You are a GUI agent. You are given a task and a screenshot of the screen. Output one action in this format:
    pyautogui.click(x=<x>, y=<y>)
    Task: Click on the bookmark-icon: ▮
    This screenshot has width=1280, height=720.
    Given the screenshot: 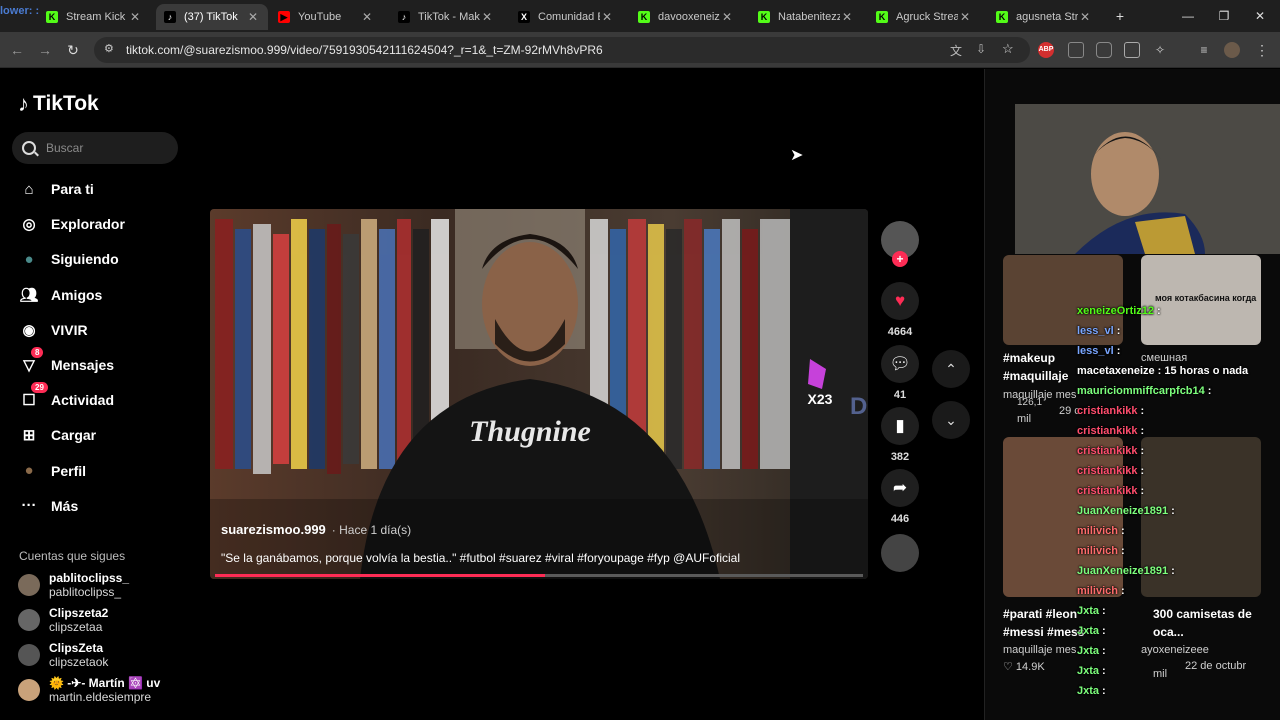 What is the action you would take?
    pyautogui.click(x=900, y=426)
    